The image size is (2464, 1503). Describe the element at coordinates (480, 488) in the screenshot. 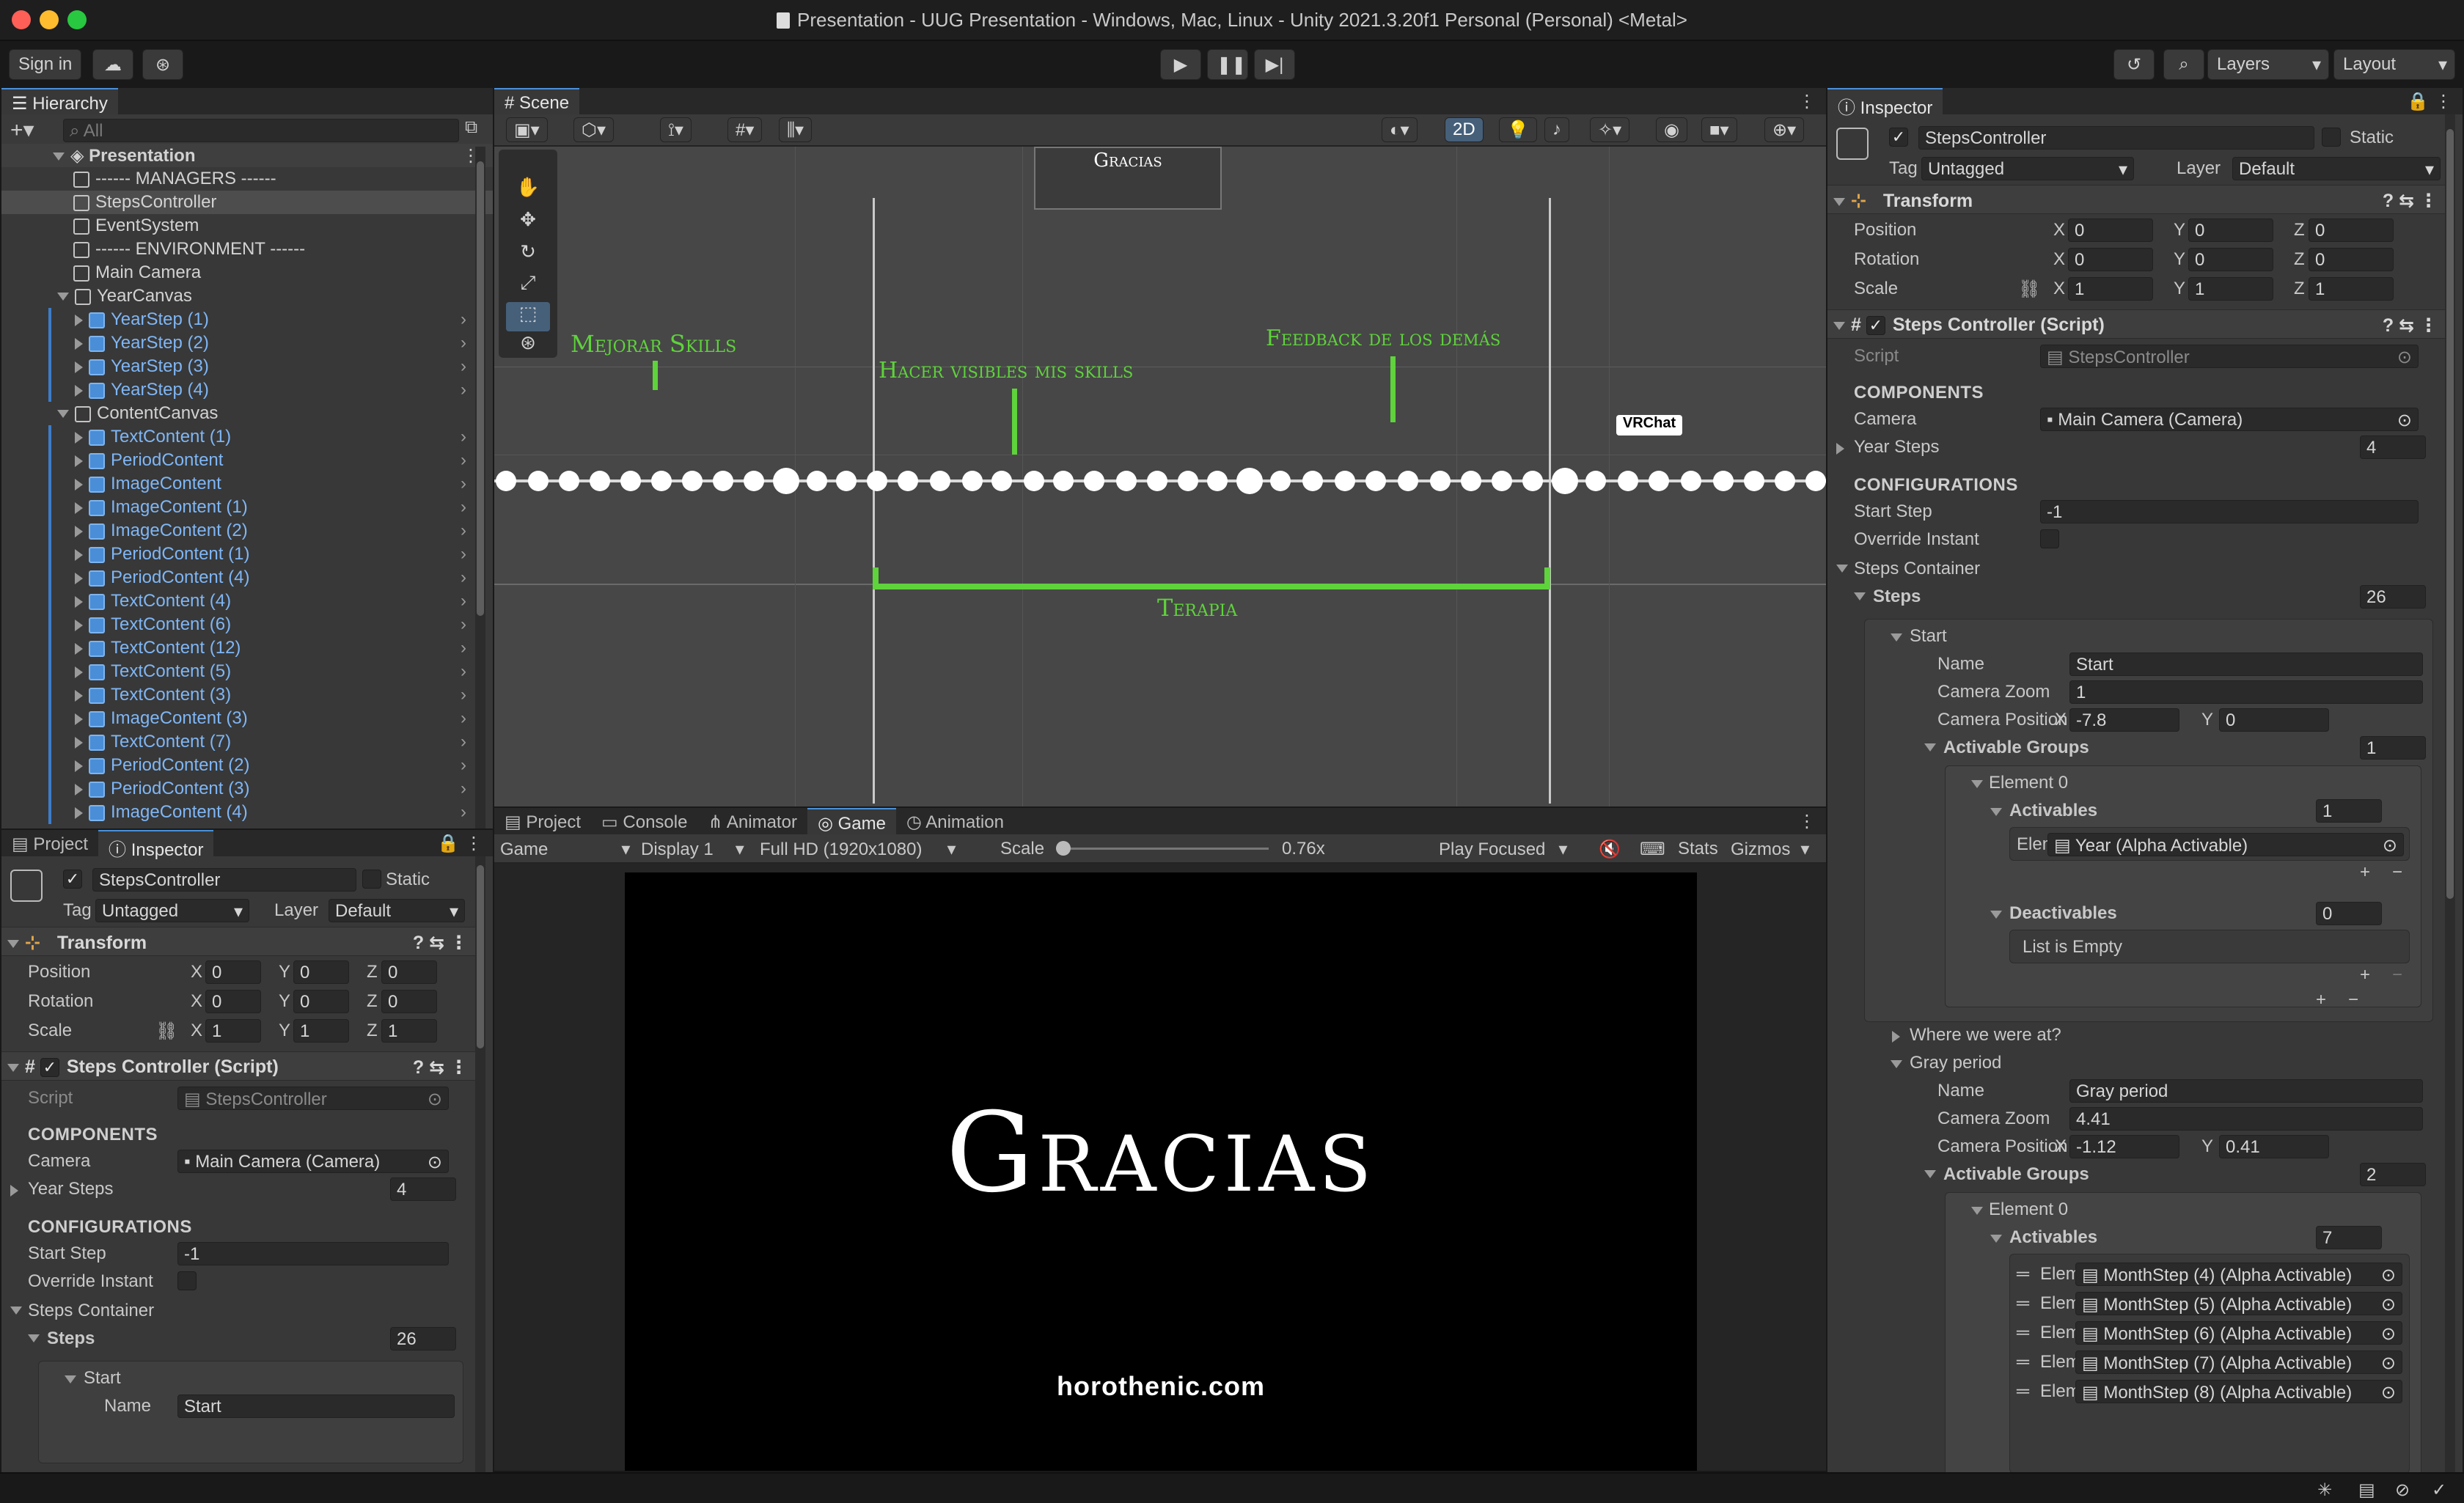

I see `hierarchy-scrollbar` at that location.